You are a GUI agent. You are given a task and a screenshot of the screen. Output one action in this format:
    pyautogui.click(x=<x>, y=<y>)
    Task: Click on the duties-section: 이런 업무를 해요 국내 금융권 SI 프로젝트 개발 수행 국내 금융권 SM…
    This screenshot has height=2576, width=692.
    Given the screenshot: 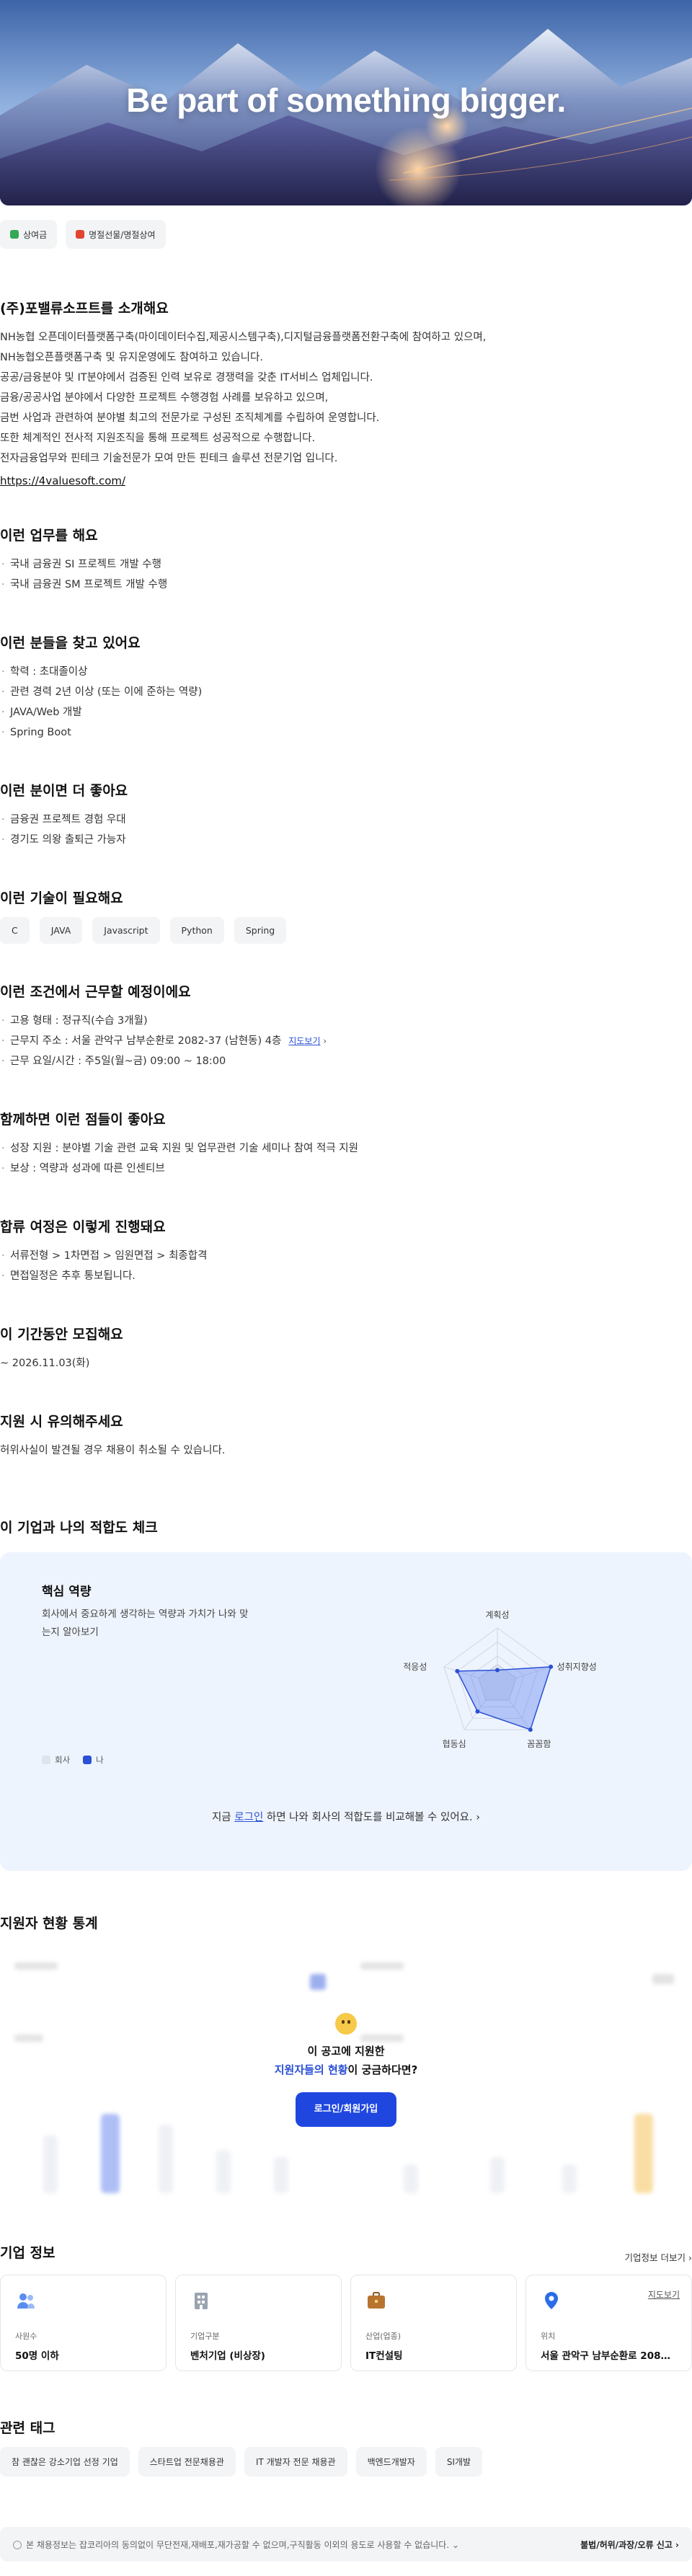 What is the action you would take?
    pyautogui.click(x=346, y=560)
    